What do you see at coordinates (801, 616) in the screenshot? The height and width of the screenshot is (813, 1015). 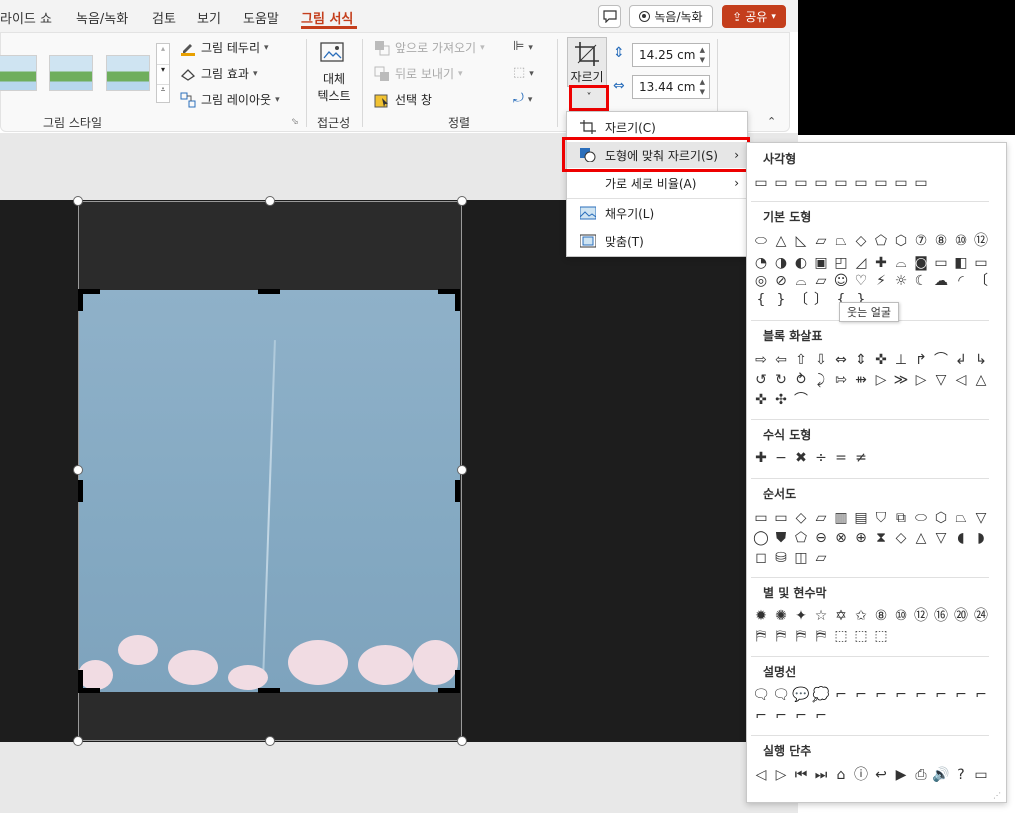 I see `shape-option: ✦` at bounding box center [801, 616].